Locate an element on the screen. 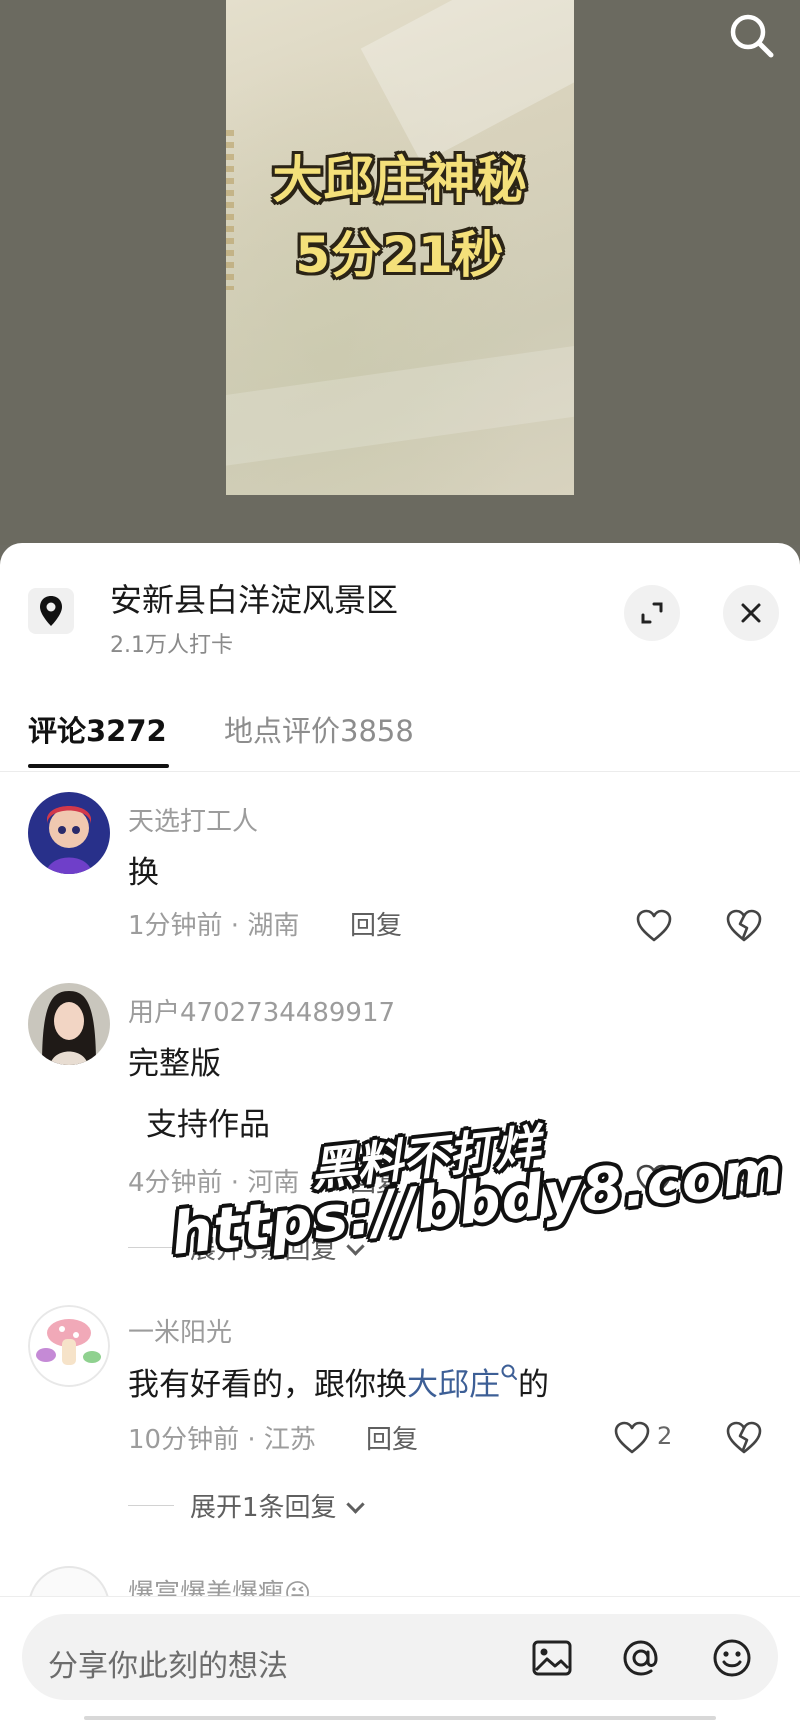 The height and width of the screenshot is (1723, 800). comment-username: 天选打工人 is located at coordinates (193, 819).